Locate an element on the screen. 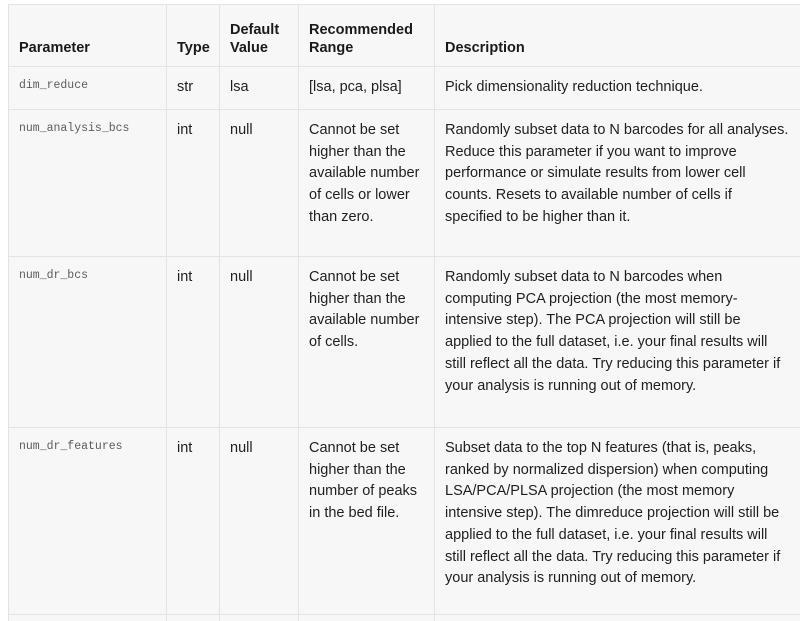 This screenshot has height=621, width=809. cell-parameter: num_dr_features is located at coordinates (87, 521).